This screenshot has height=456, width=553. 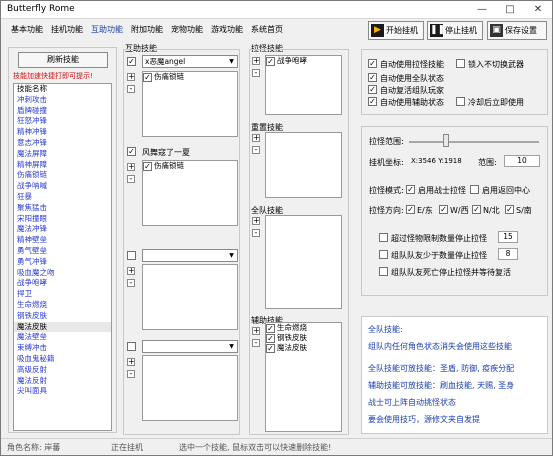 I want to click on assist-3-remove-icon: -, so click(x=131, y=283).